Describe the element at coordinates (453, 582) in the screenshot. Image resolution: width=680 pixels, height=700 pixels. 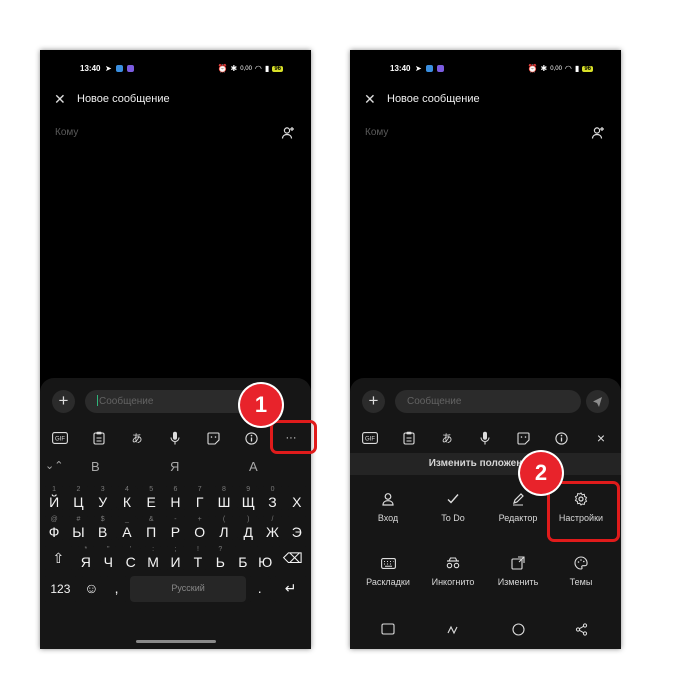
I see `tile-label: Инкогнито` at that location.